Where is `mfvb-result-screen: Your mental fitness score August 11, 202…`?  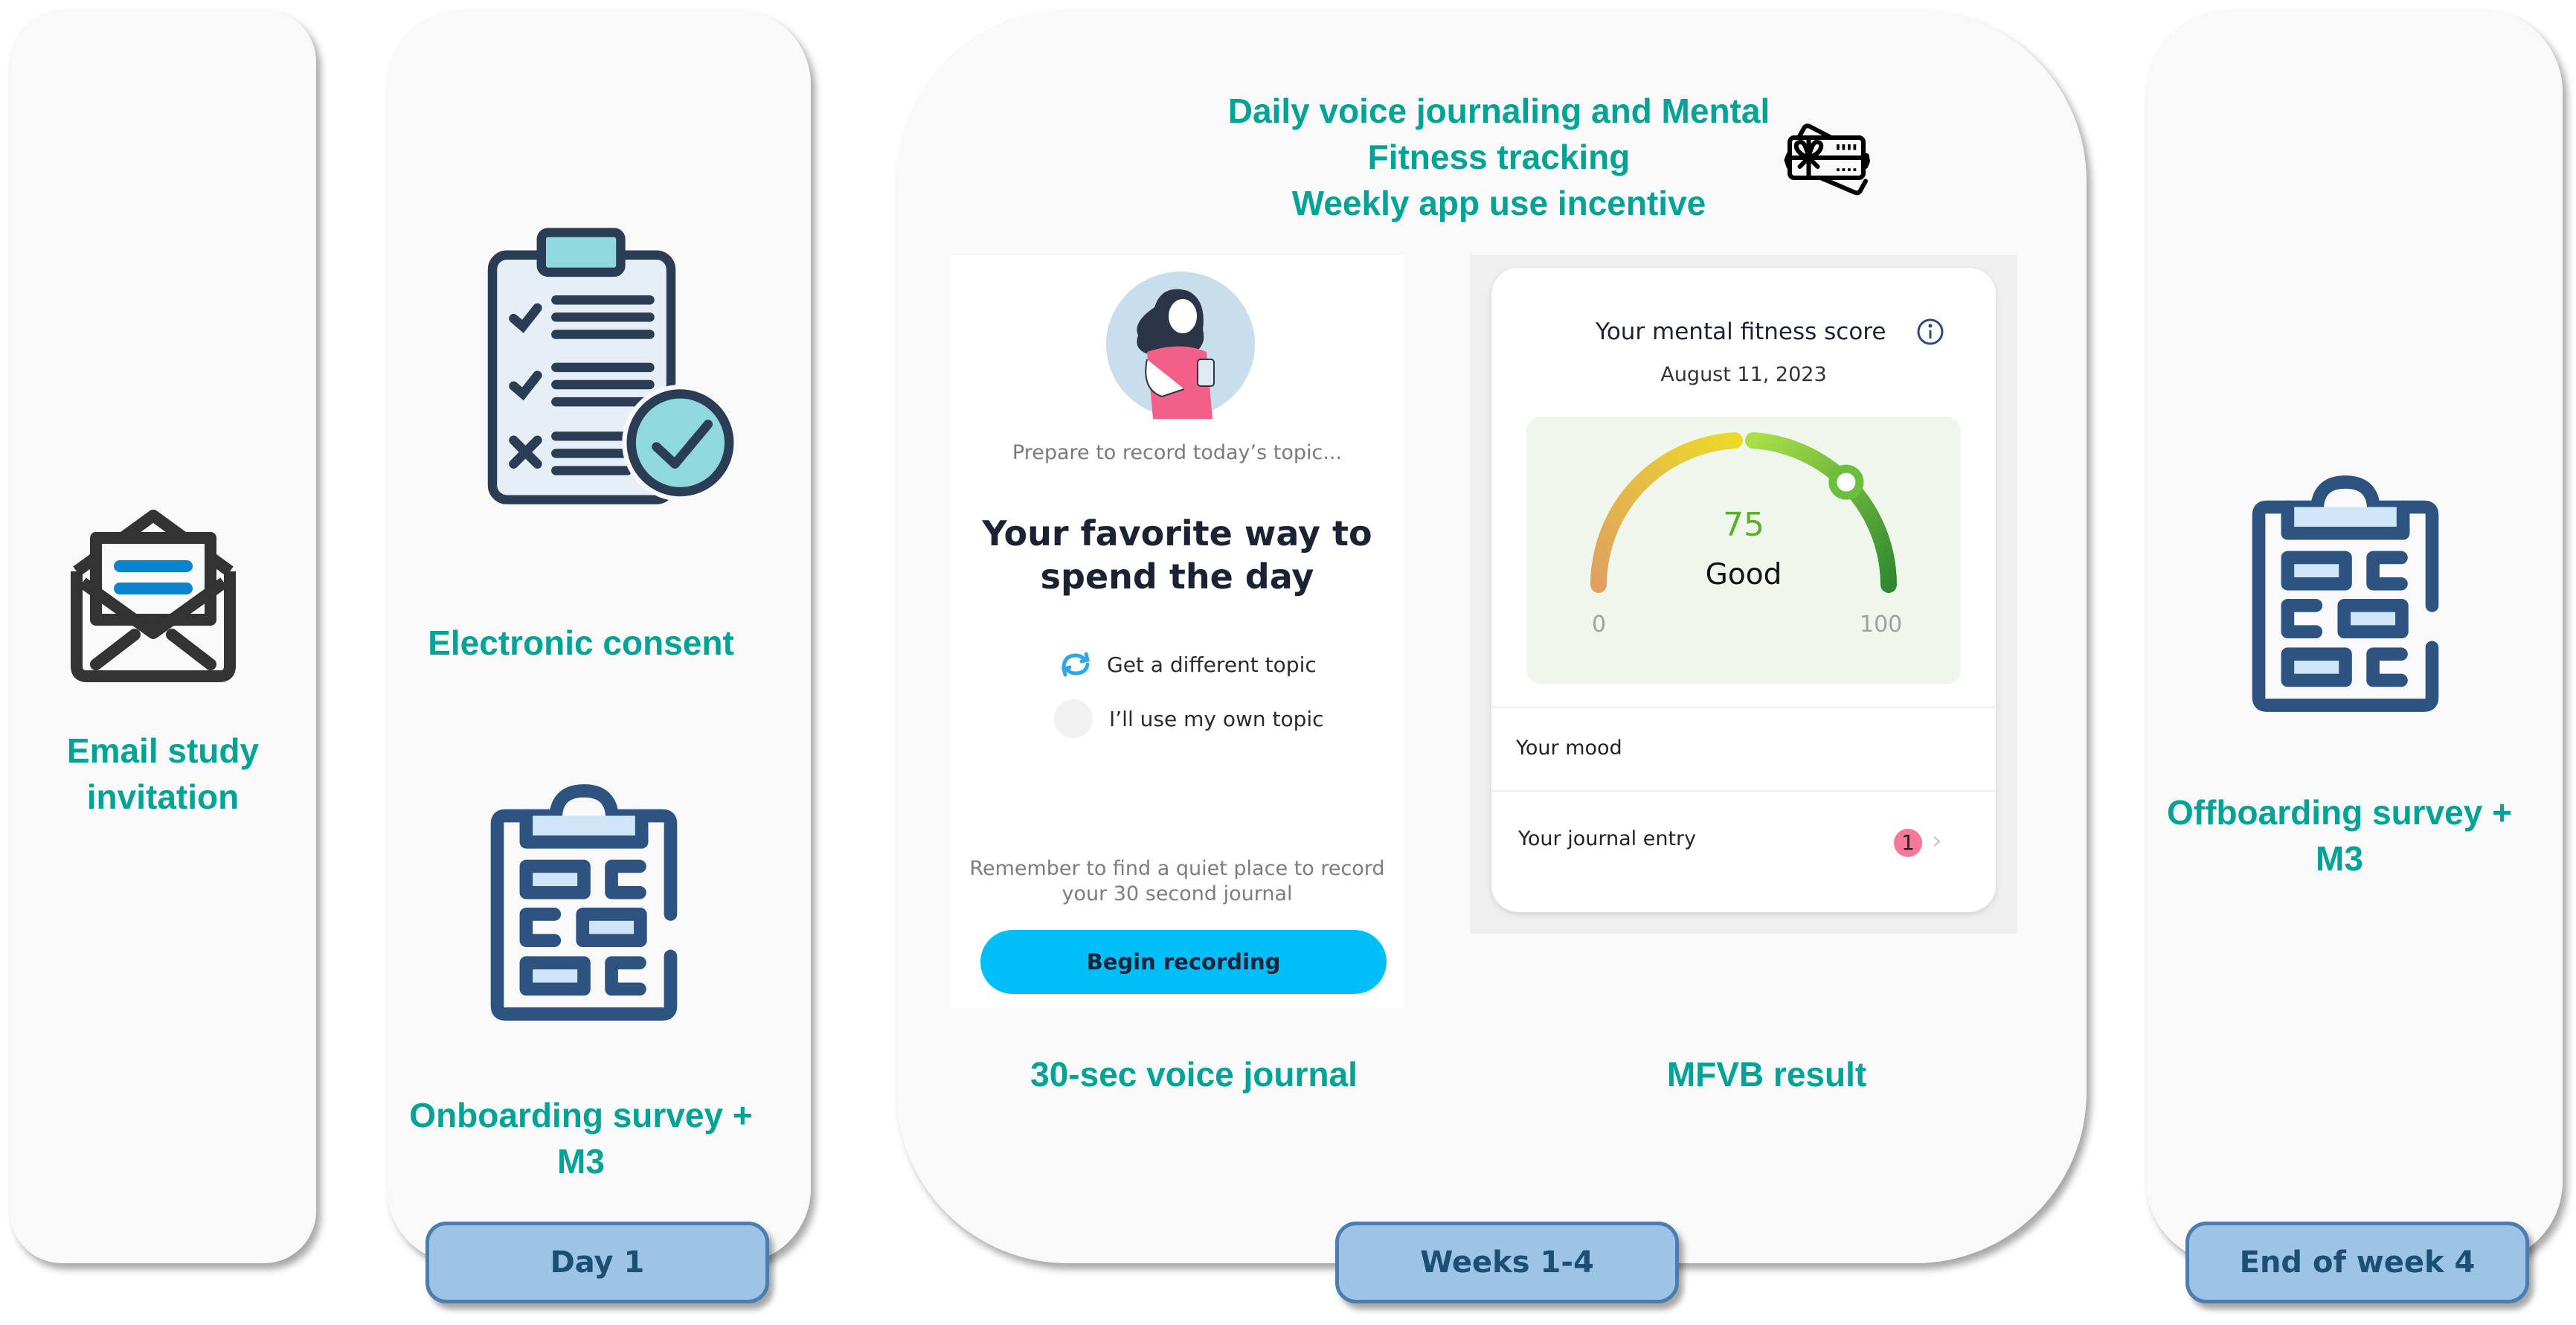
mfvb-result-screen: Your mental fitness score August 11, 202… is located at coordinates (1743, 594).